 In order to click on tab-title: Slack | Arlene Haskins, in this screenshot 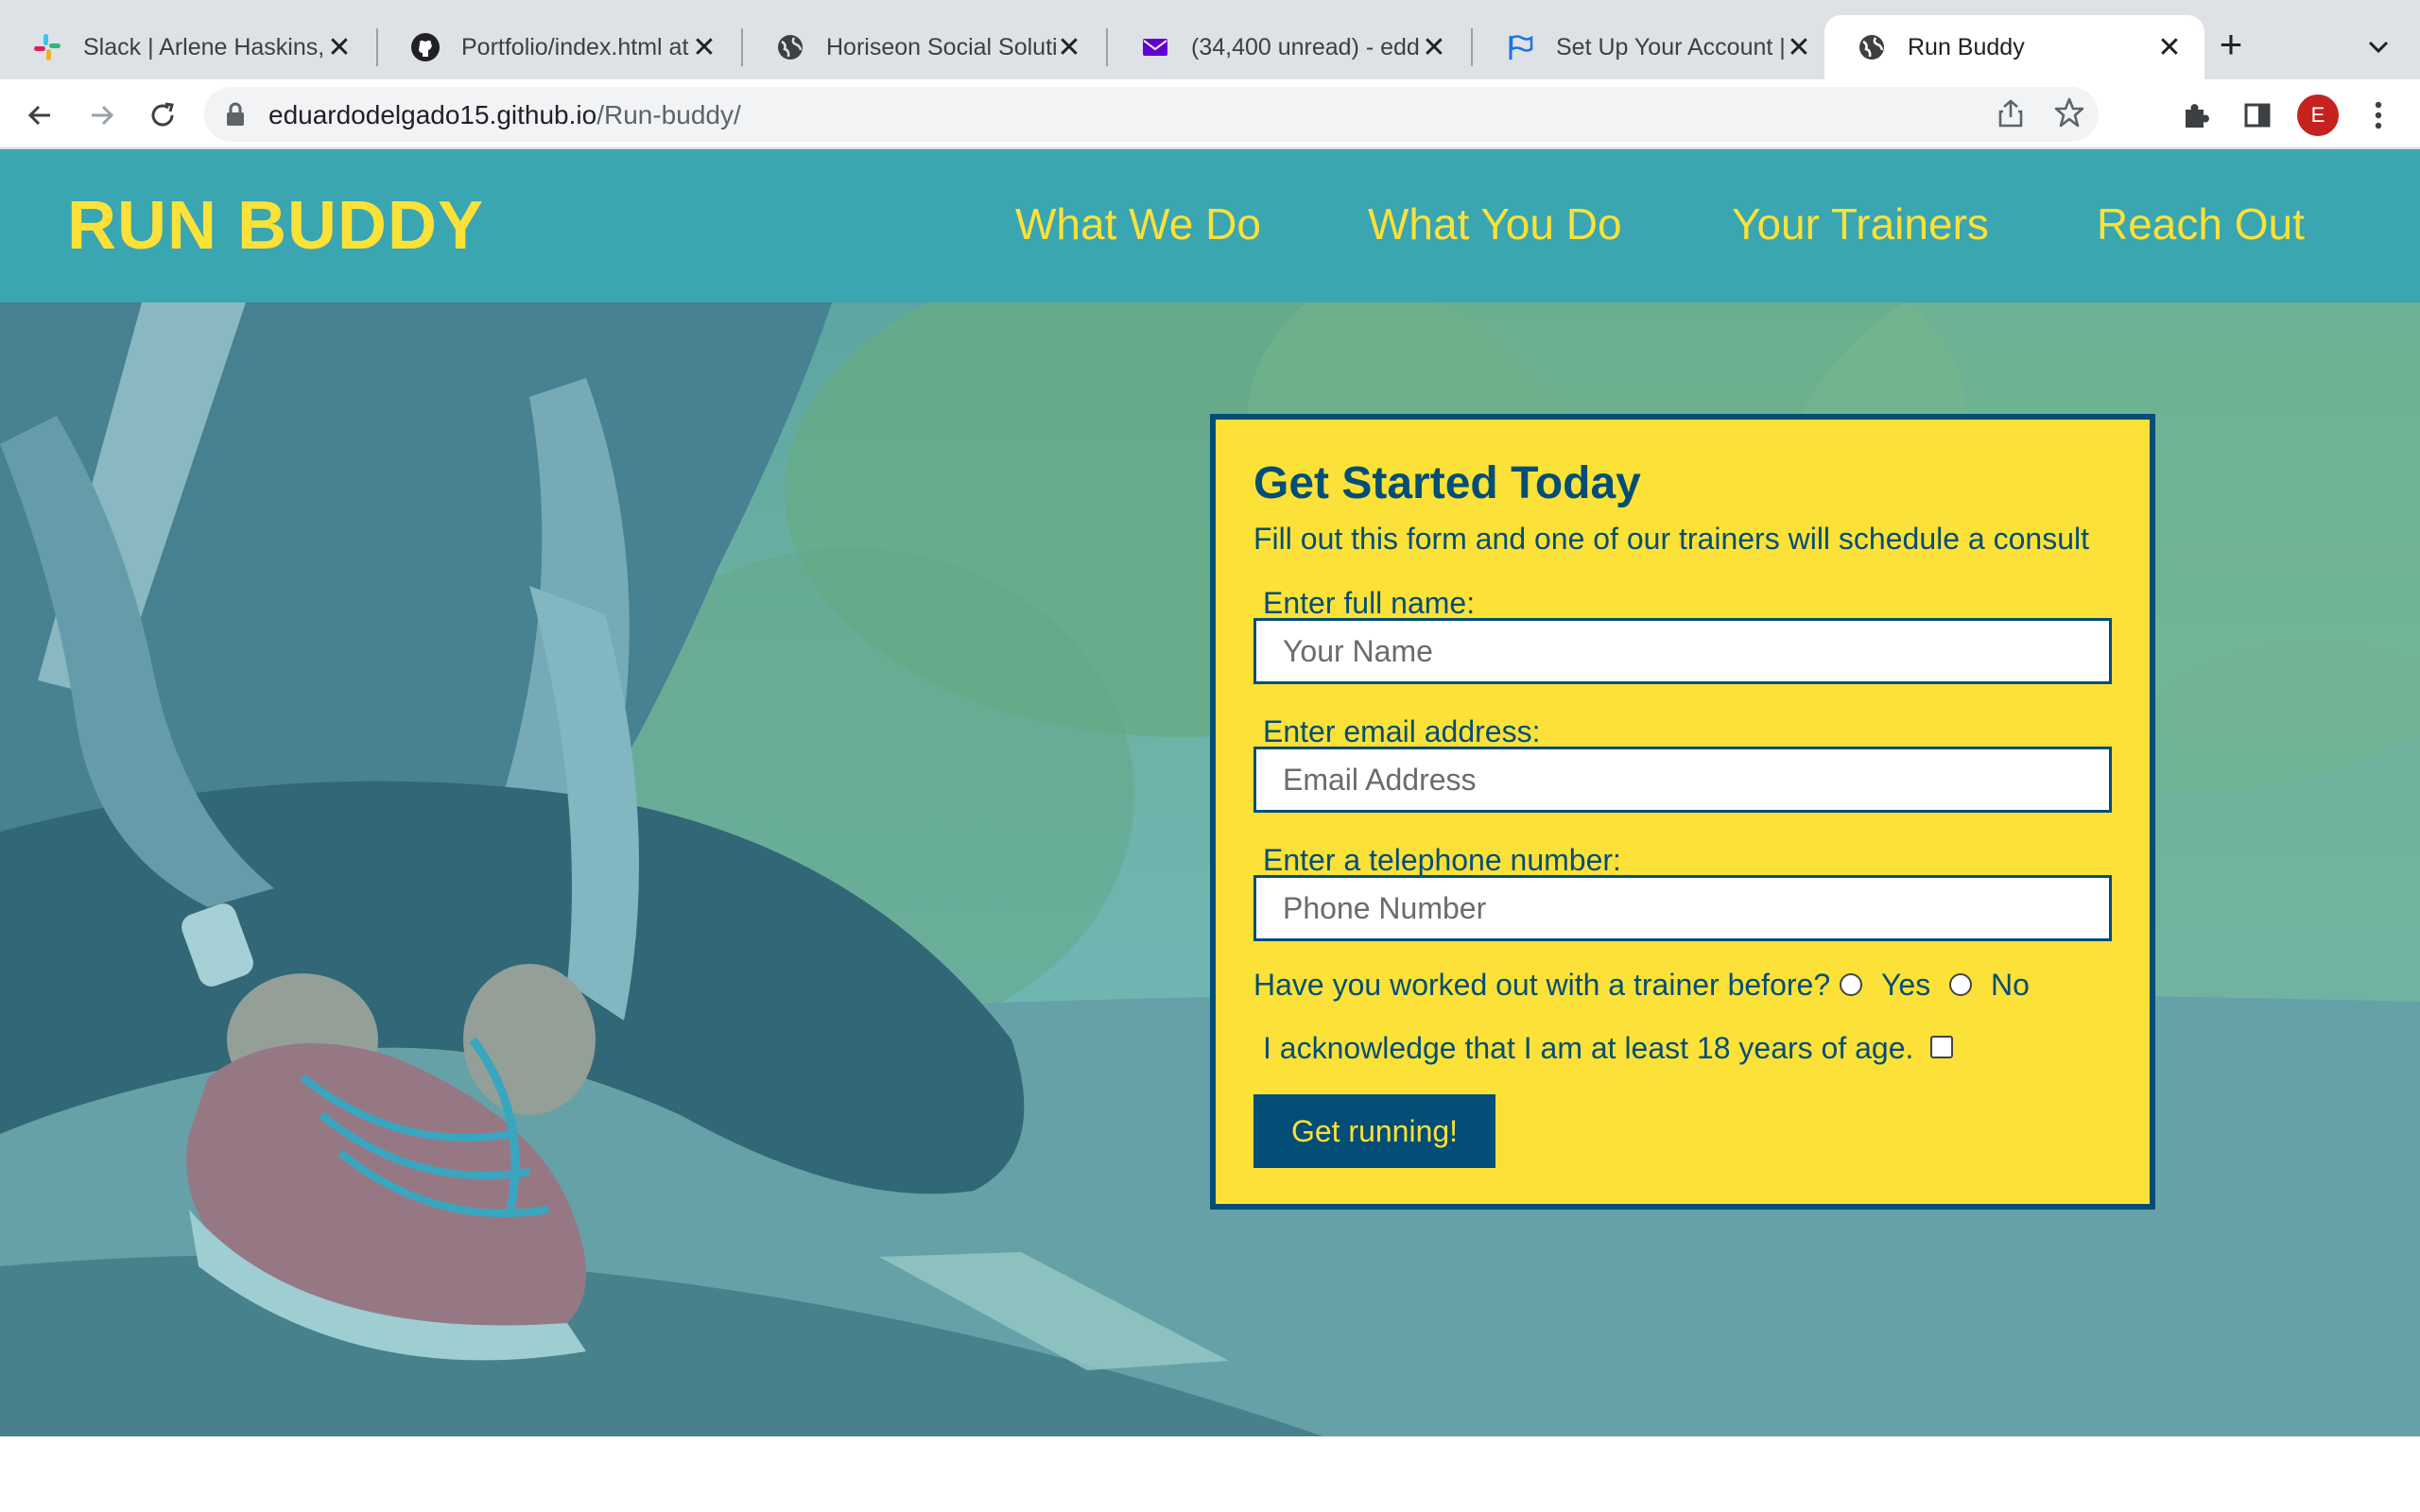, I will do `click(204, 46)`.